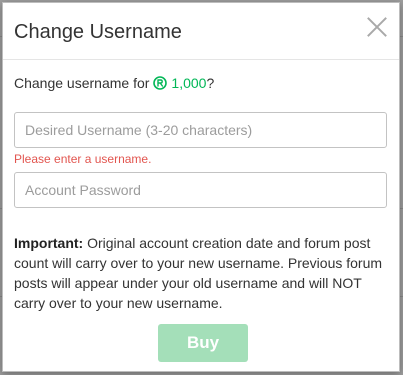 The height and width of the screenshot is (375, 403). What do you see at coordinates (210, 83) in the screenshot?
I see `prompt-suffix: ?` at bounding box center [210, 83].